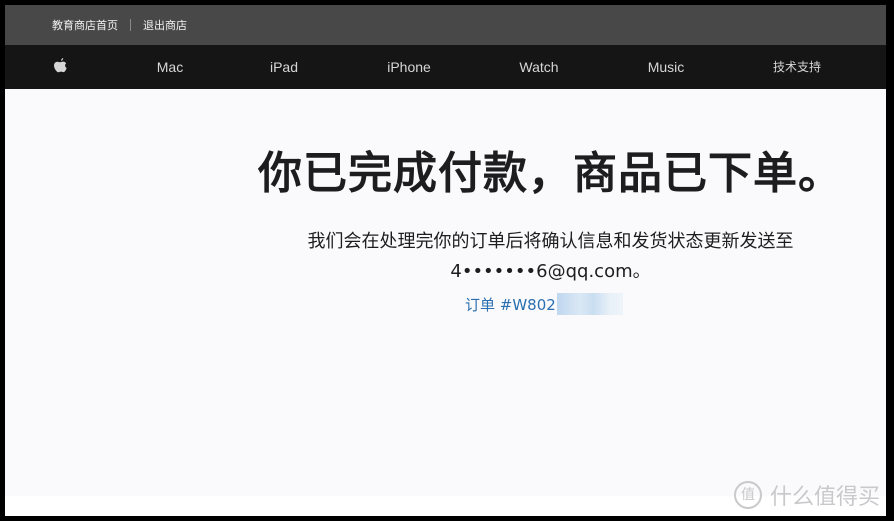 The height and width of the screenshot is (521, 894). I want to click on nav-item-iphone: iPhone, so click(409, 67).